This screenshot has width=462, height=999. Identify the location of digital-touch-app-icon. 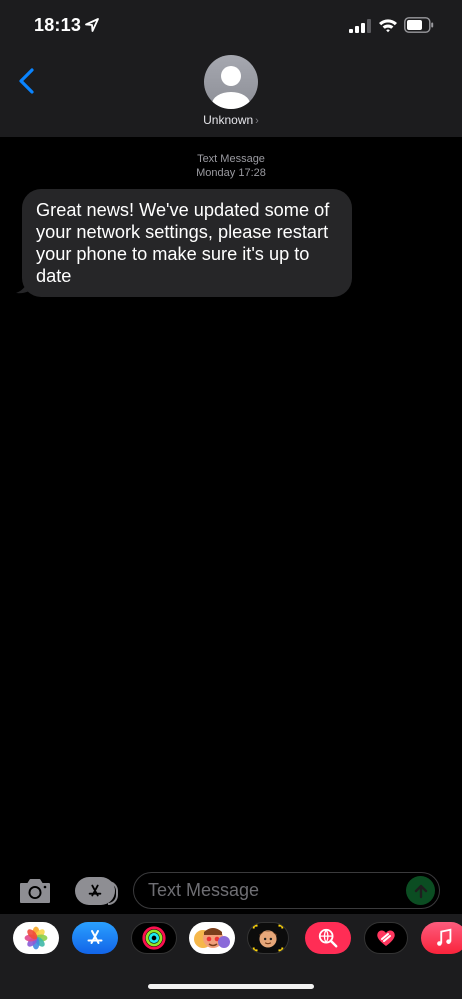
(386, 938).